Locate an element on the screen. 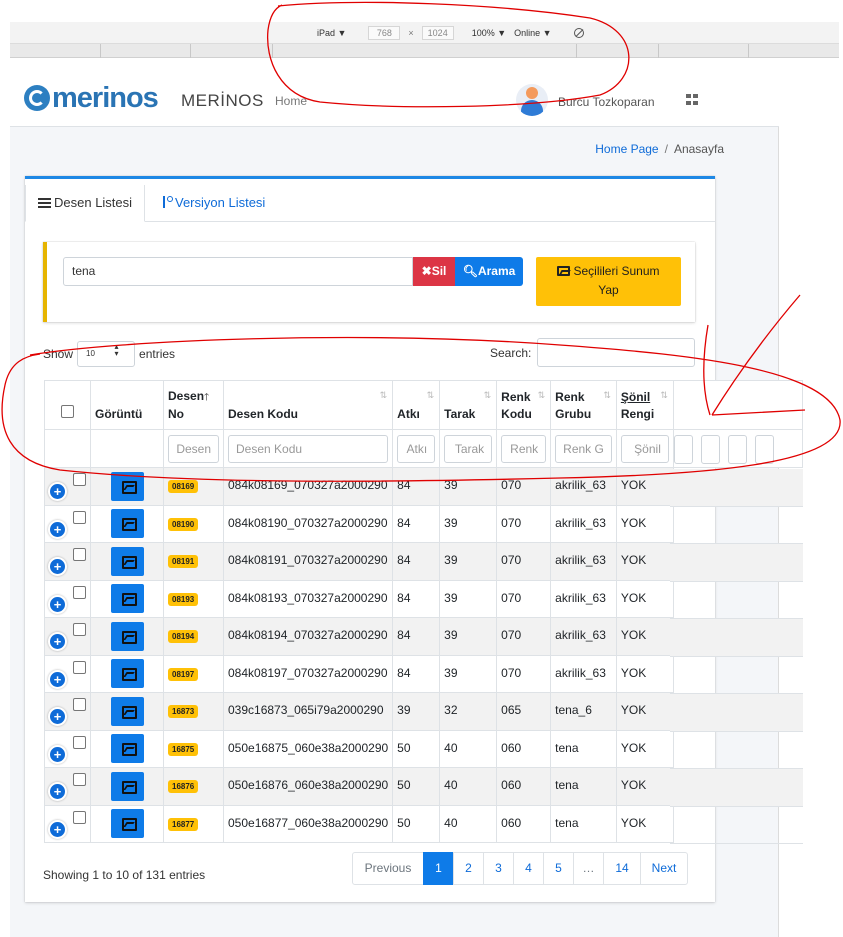 The width and height of the screenshot is (843, 937). table-search-input is located at coordinates (616, 352).